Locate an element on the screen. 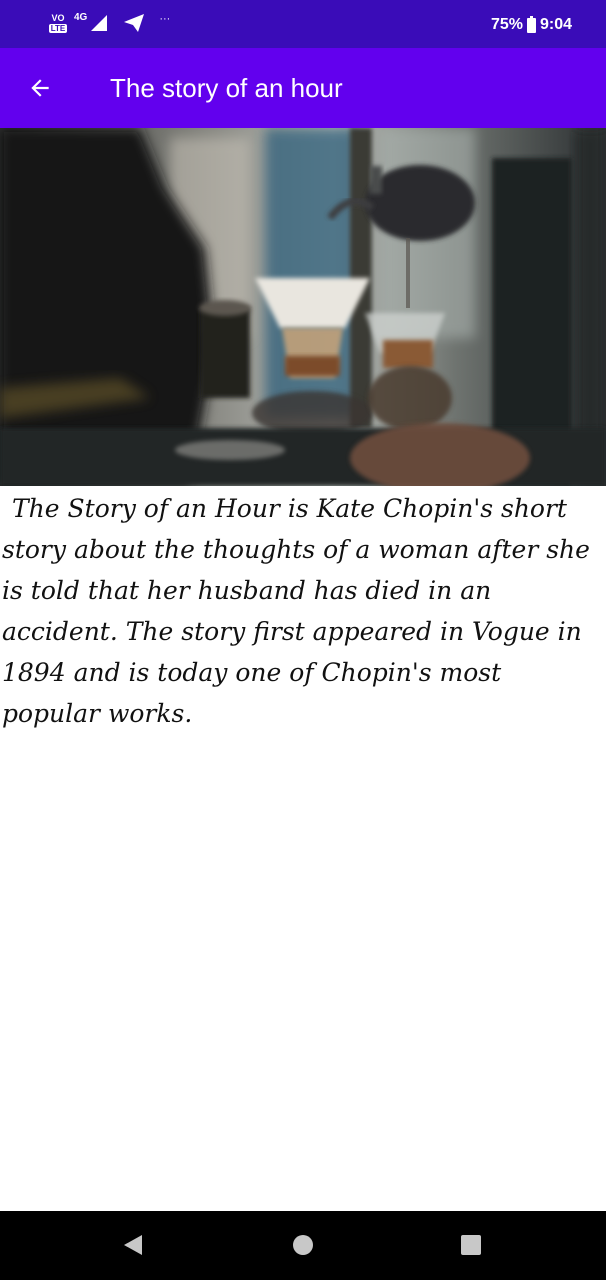 The height and width of the screenshot is (1280, 606). status-icons-right: 75% 9:04 is located at coordinates (531, 24).